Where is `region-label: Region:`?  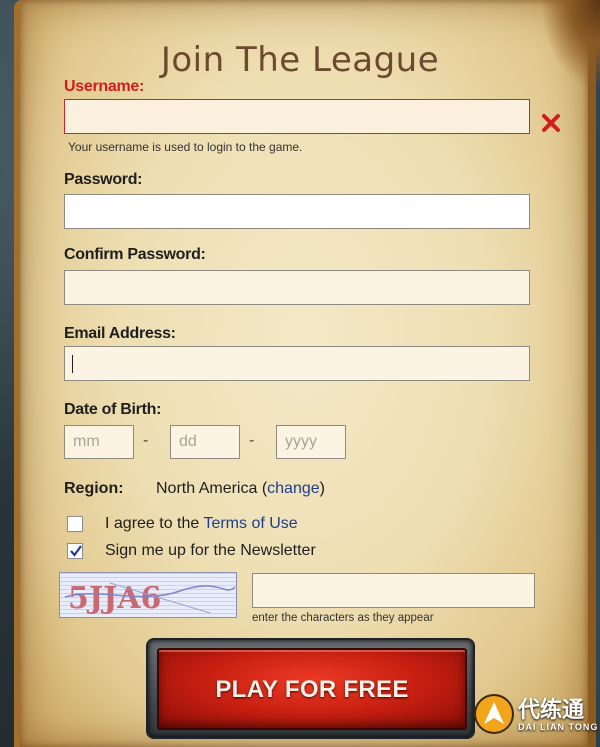 region-label: Region: is located at coordinates (94, 488).